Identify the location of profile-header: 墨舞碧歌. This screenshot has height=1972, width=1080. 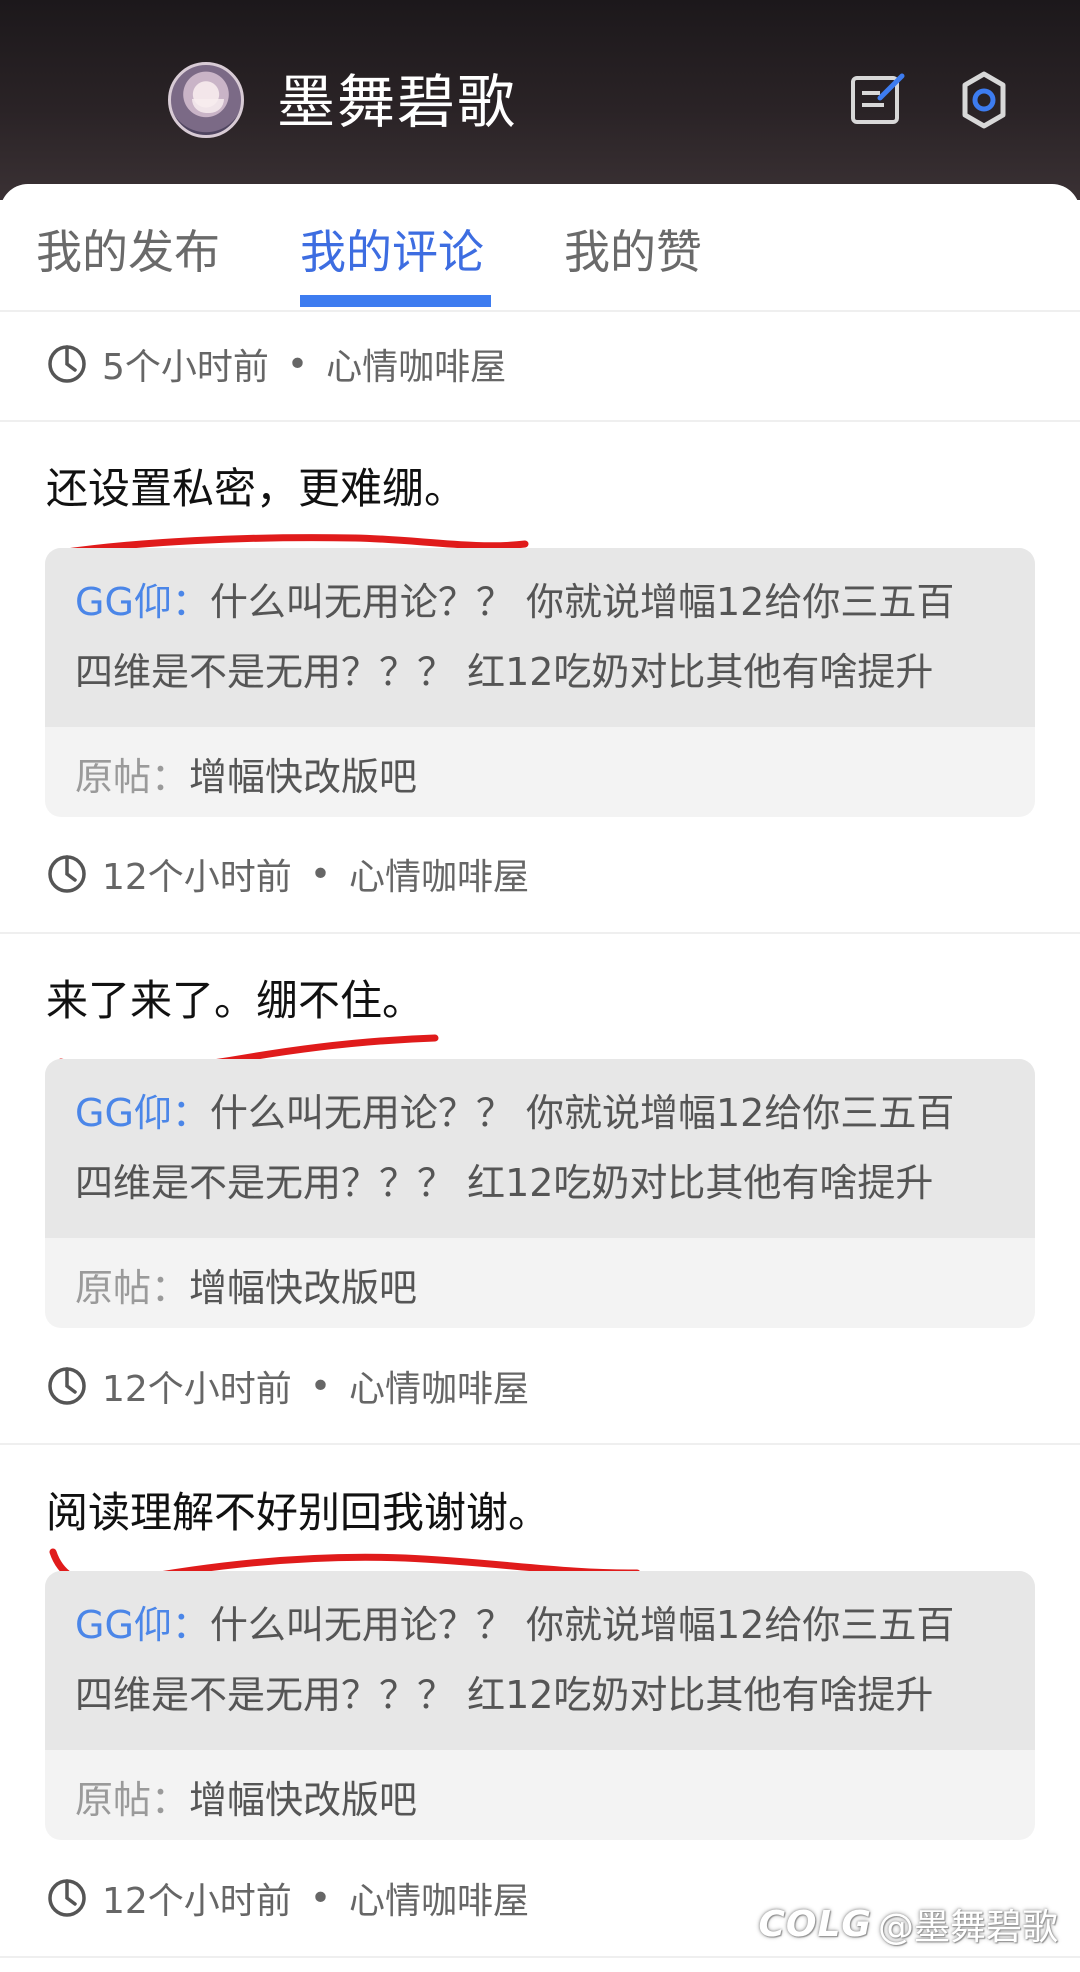
(540, 100).